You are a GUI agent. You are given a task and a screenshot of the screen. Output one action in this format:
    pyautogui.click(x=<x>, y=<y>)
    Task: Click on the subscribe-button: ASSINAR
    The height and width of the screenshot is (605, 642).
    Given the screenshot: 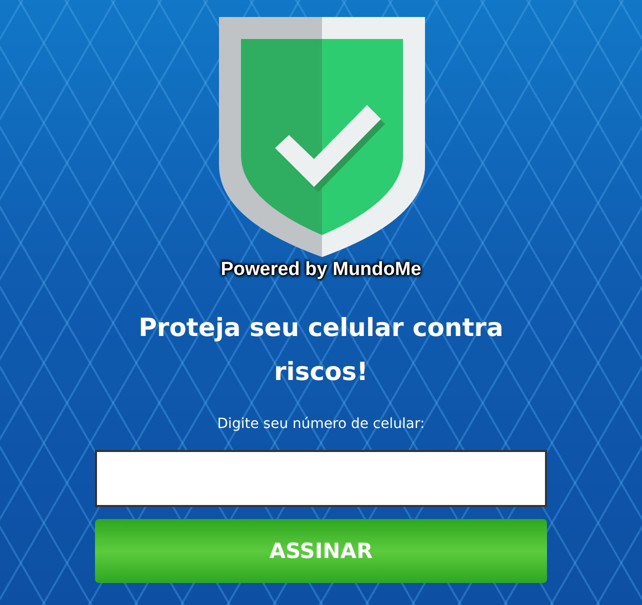 What is the action you would take?
    pyautogui.click(x=321, y=551)
    